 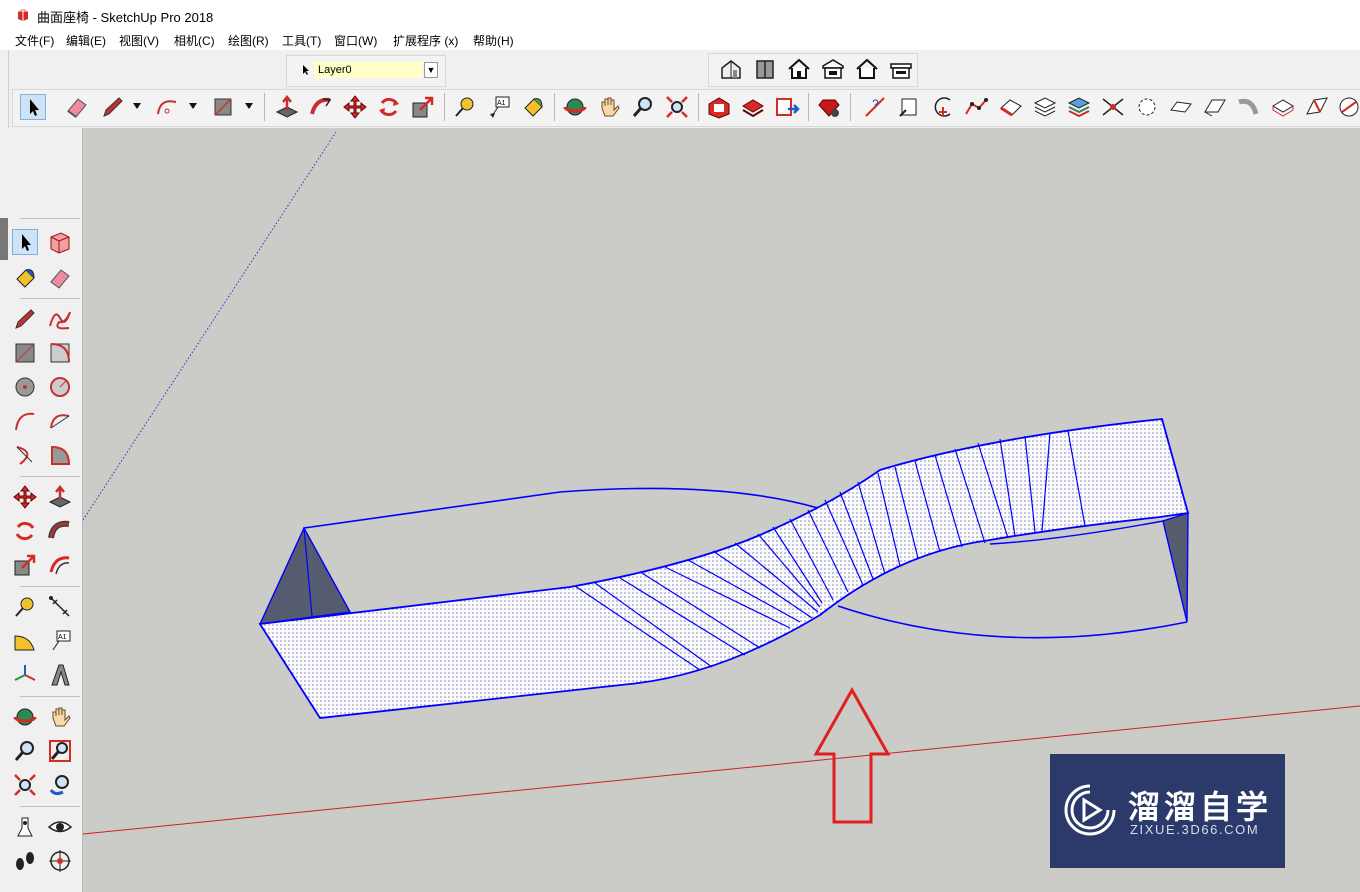 I want to click on layer-select: Layer0 ▼, so click(x=368, y=70).